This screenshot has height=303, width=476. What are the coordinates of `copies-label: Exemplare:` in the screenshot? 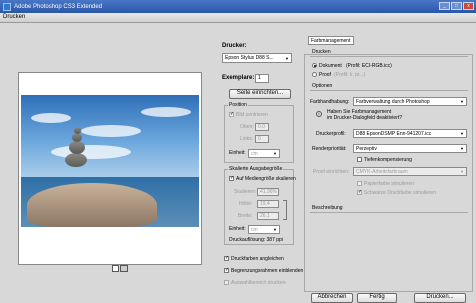 It's located at (238, 78).